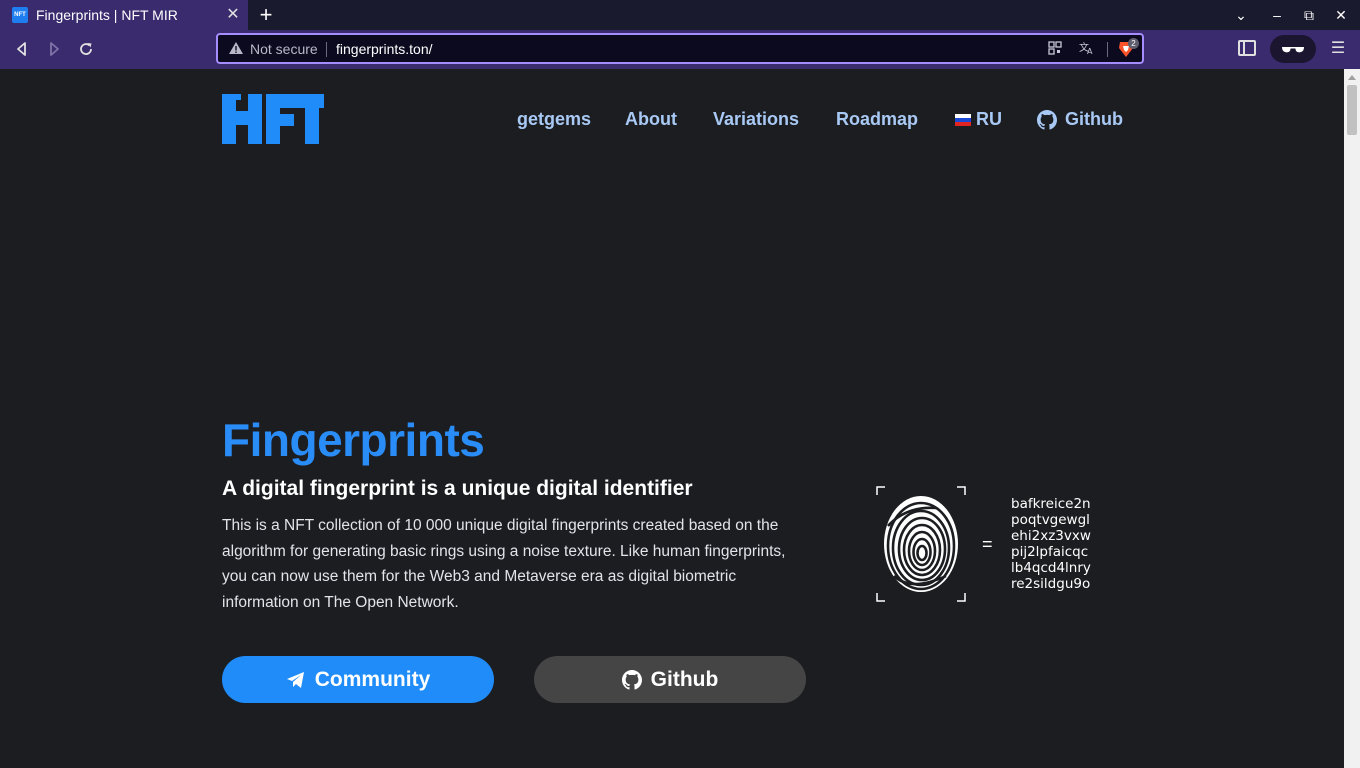 The image size is (1360, 768). Describe the element at coordinates (236, 48) in the screenshot. I see `warning-triangle-icon` at that location.